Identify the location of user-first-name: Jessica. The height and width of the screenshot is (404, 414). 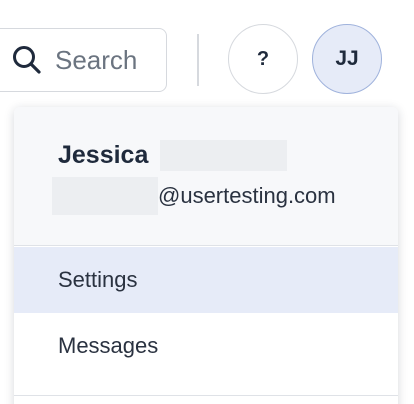
(103, 155).